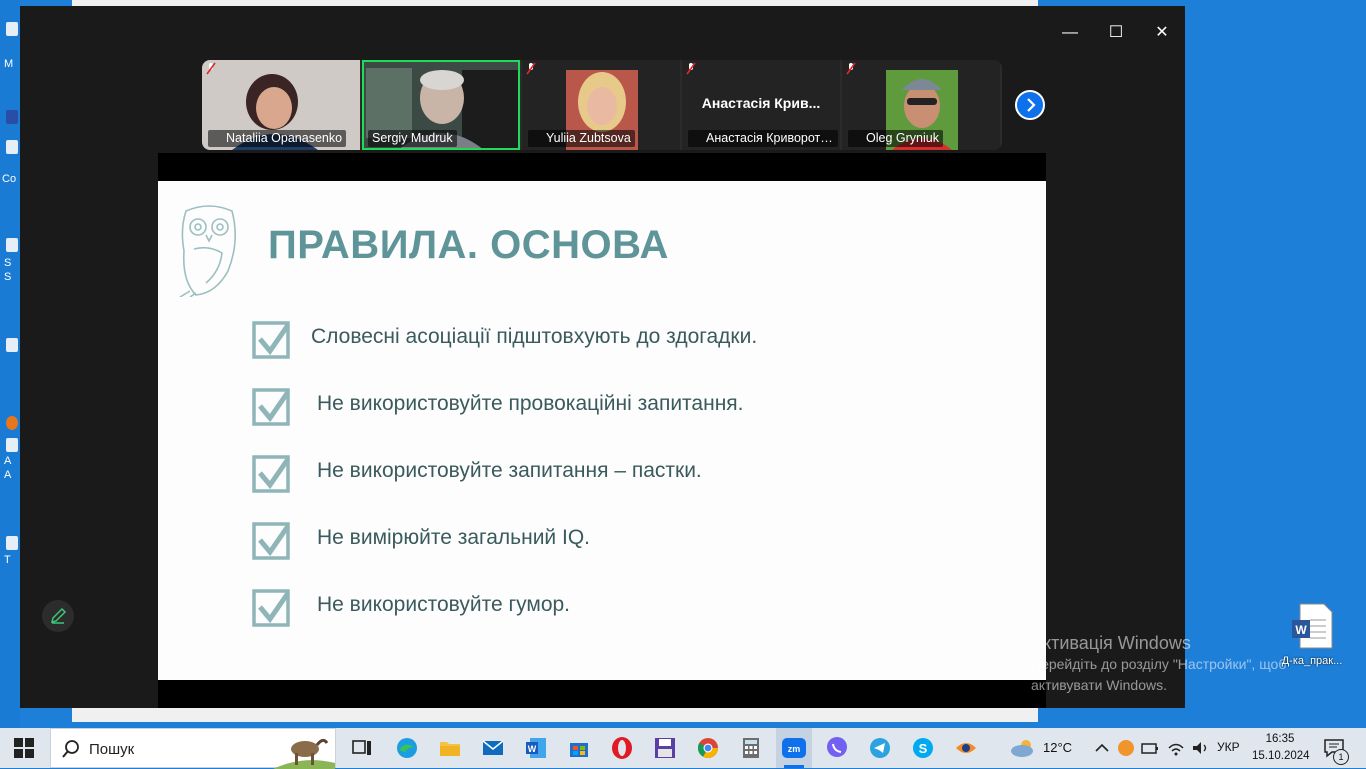  What do you see at coordinates (453, 537) in the screenshot?
I see `checklist-item-text: Не вимірюйте загальний IQ.` at bounding box center [453, 537].